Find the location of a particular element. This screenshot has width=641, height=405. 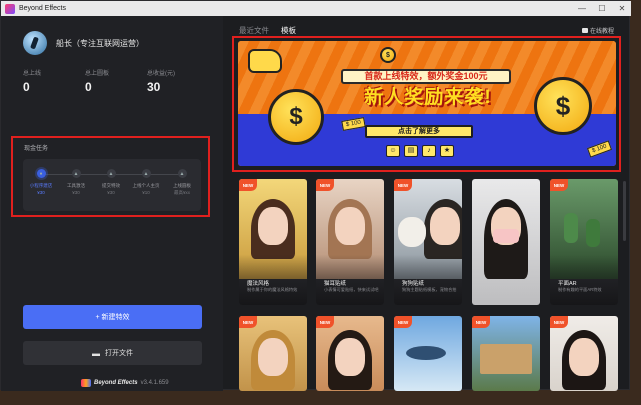

card-desc: 狗狗主题贴纸模板，宠物合拍 is located at coordinates (429, 289).